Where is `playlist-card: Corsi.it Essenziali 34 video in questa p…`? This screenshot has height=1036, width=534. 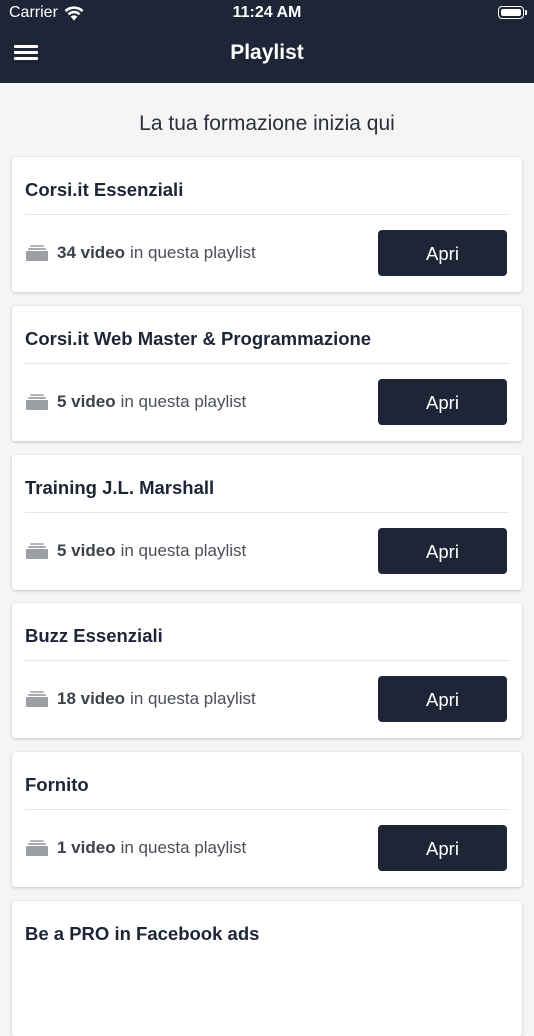
playlist-card: Corsi.it Essenziali 34 video in questa p… is located at coordinates (267, 224).